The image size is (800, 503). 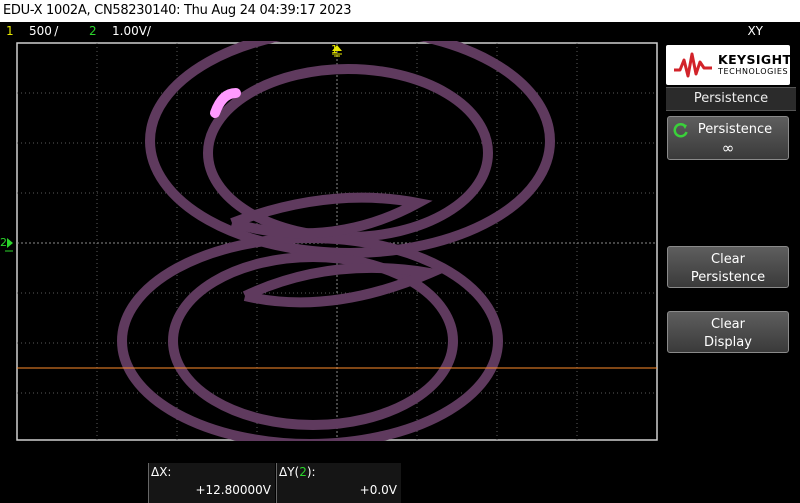 I want to click on clear-display-softkey: Clear Display, so click(x=728, y=332).